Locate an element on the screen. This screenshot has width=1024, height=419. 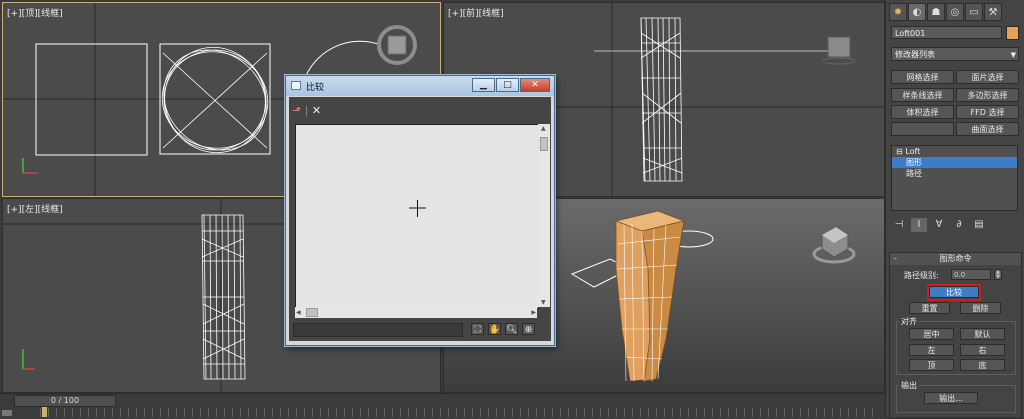
hierarchy-tab: ☗ is located at coordinates (936, 12).